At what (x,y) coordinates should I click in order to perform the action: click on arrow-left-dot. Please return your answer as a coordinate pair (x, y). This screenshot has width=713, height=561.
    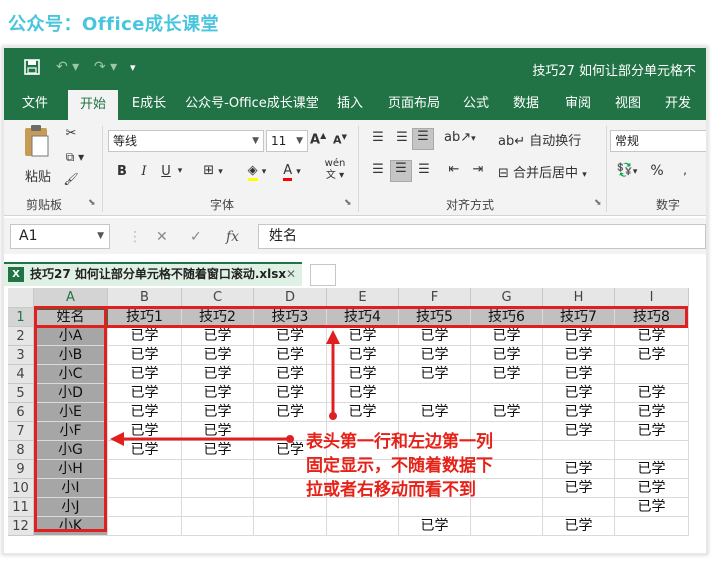
    Looking at the image, I should click on (290, 439).